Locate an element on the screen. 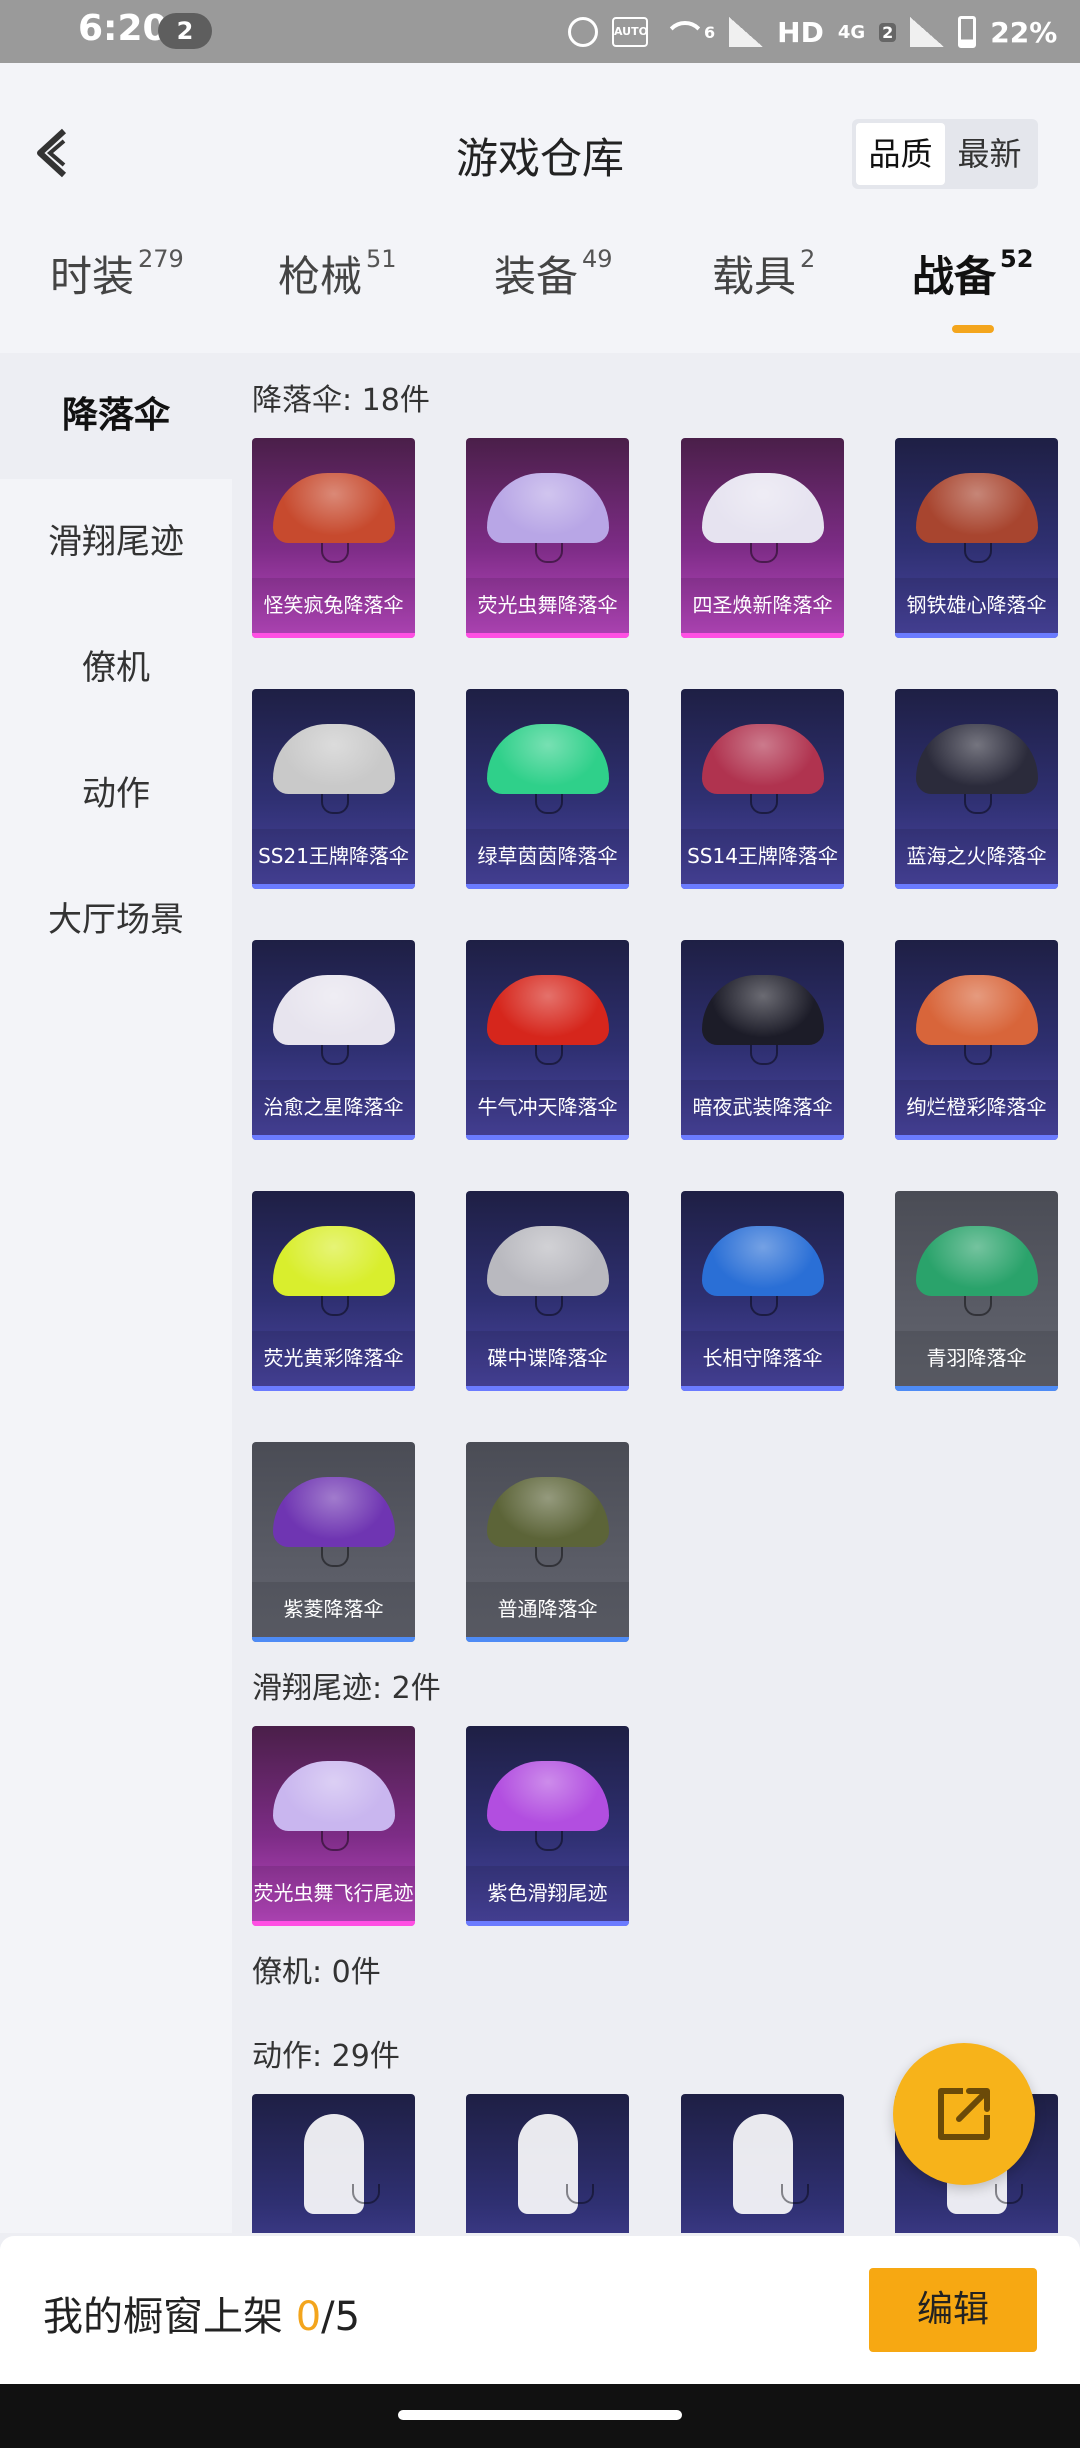 The height and width of the screenshot is (2448, 1080). wifi-badge: 6 is located at coordinates (710, 32).